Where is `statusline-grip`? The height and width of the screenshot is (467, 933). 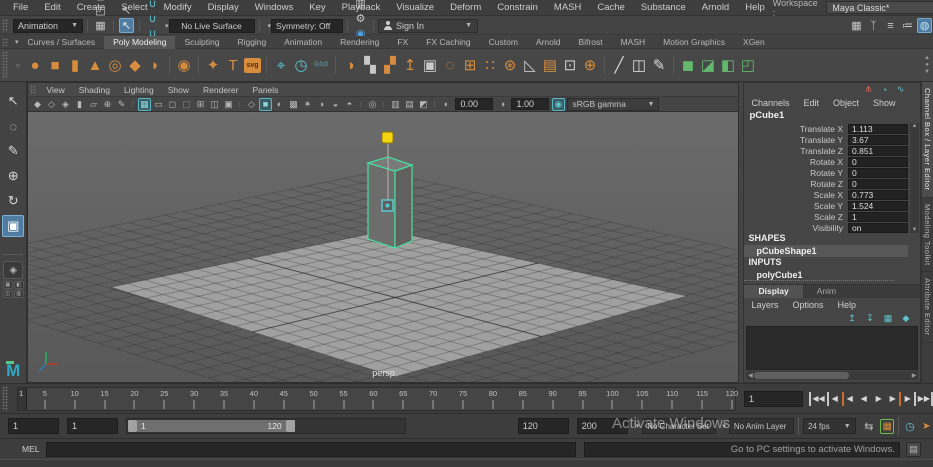
statusline-grip is located at coordinates (5, 25).